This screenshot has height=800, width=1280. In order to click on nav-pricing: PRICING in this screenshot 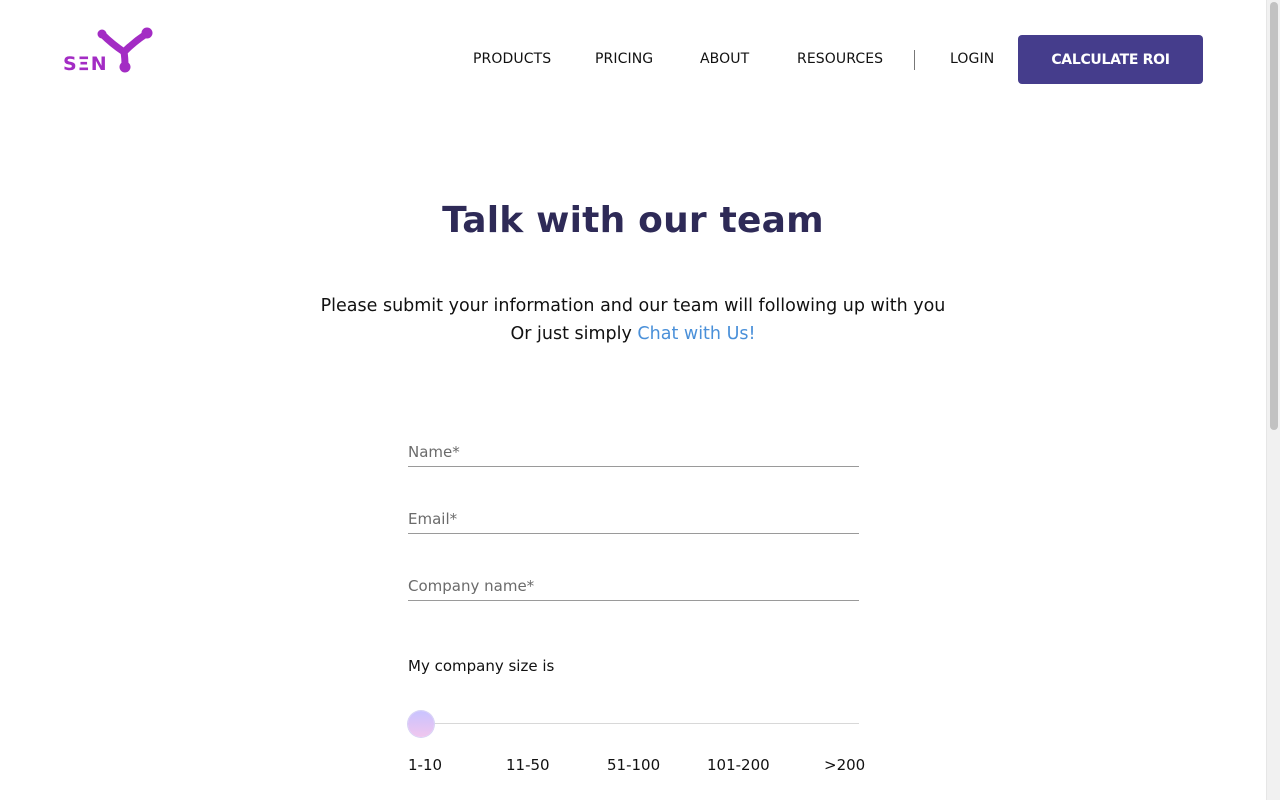, I will do `click(624, 59)`.